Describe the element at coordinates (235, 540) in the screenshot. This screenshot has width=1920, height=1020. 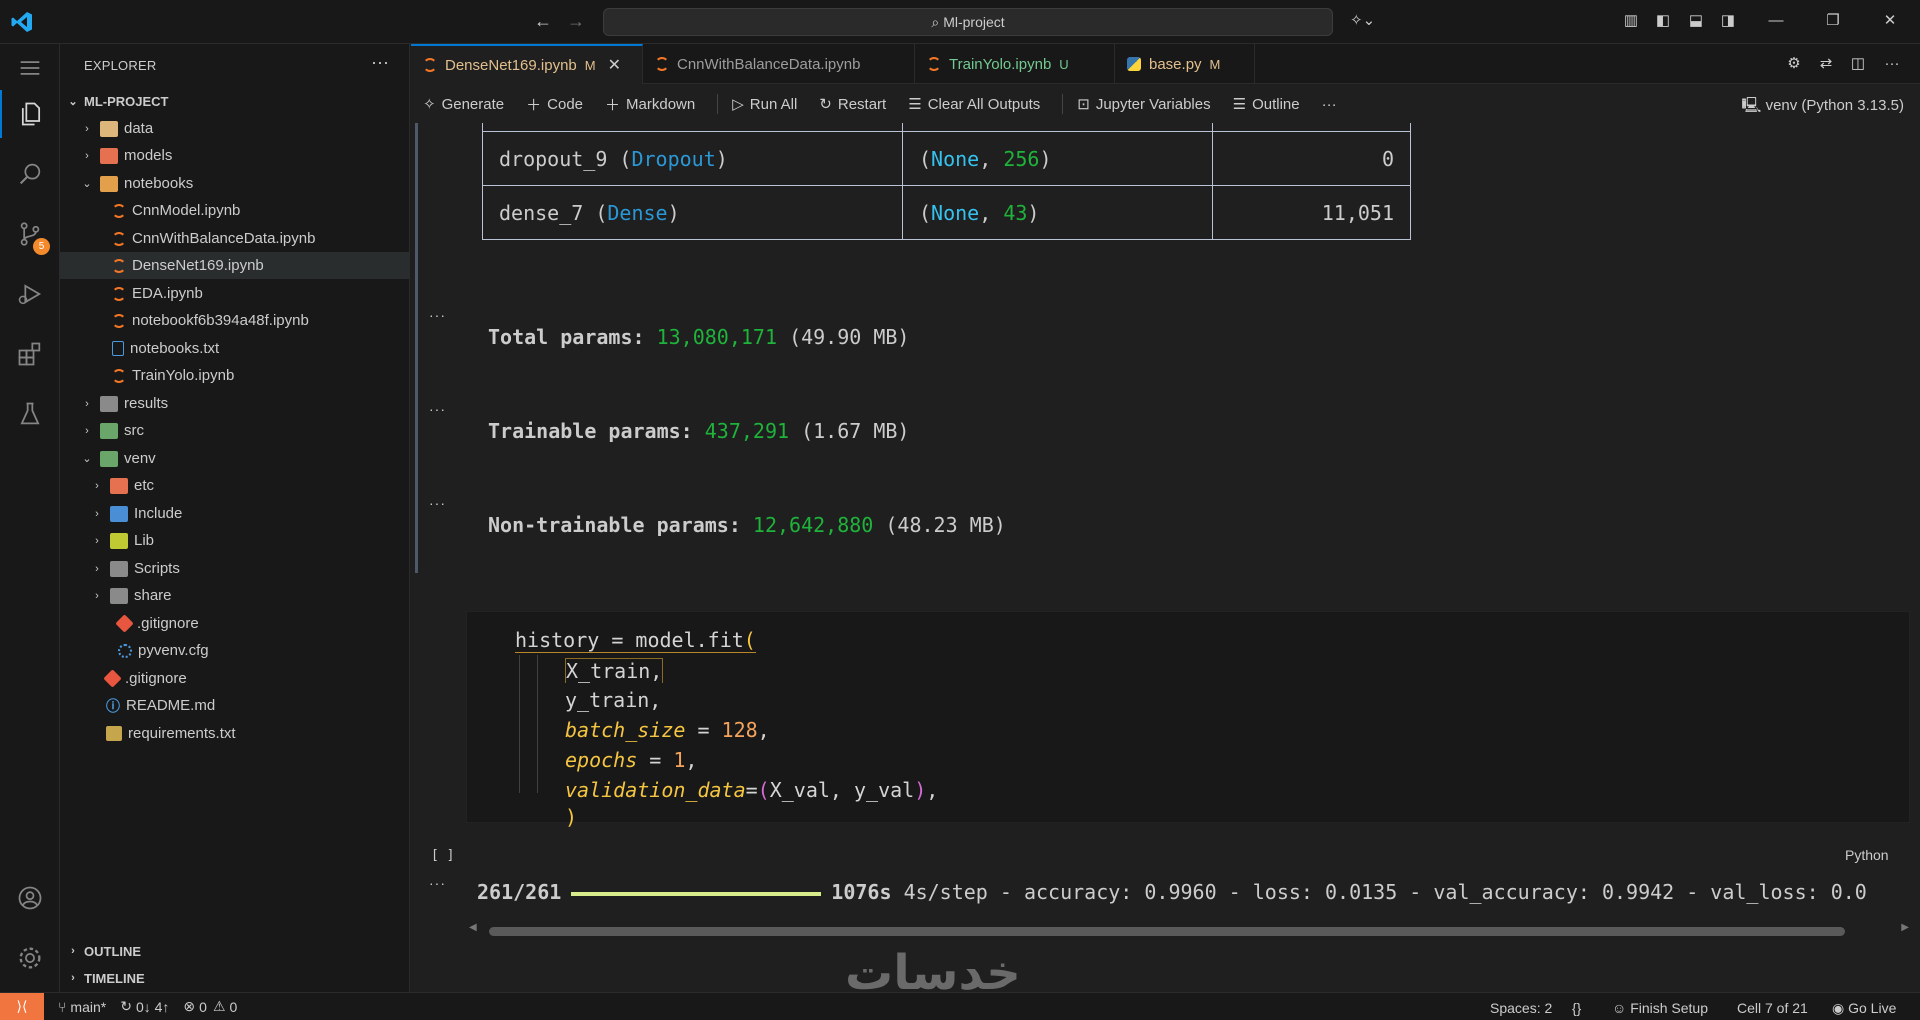
I see `tree-item-lib: › Lib` at that location.